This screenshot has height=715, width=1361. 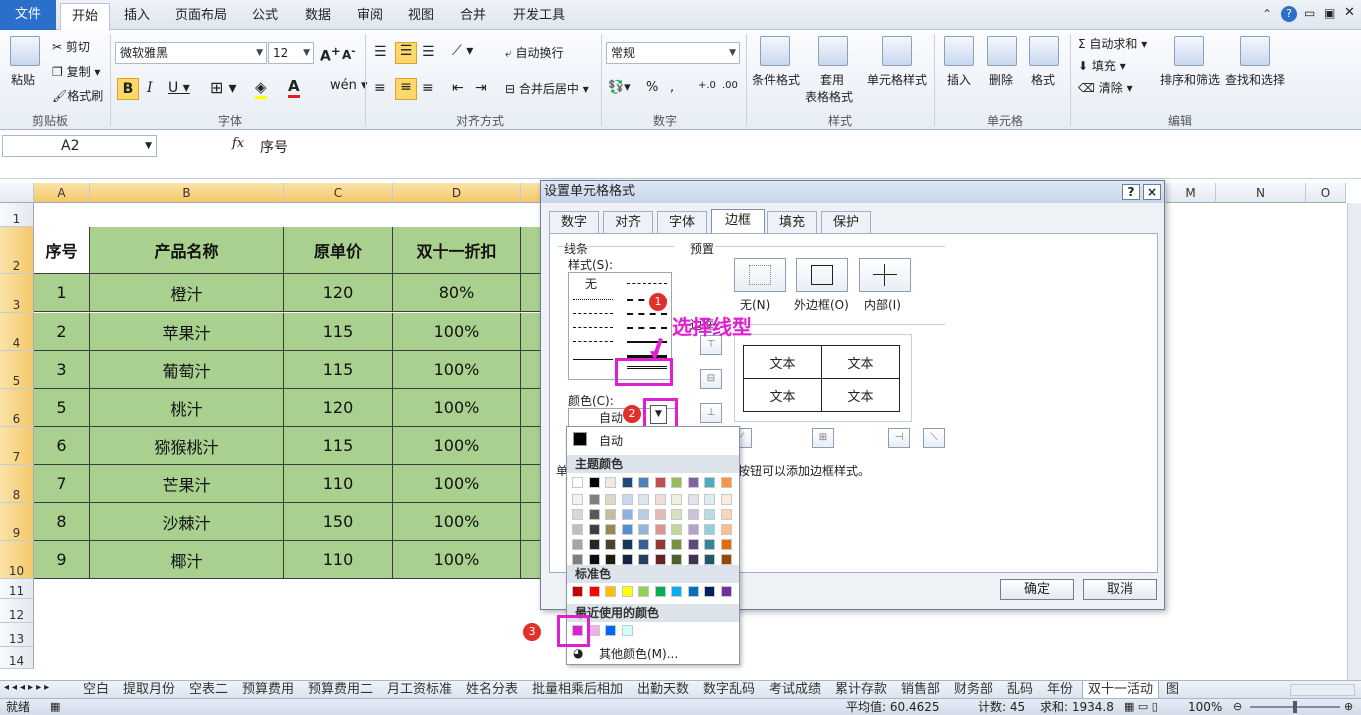 I want to click on shrink-font-button: A-, so click(x=348, y=54).